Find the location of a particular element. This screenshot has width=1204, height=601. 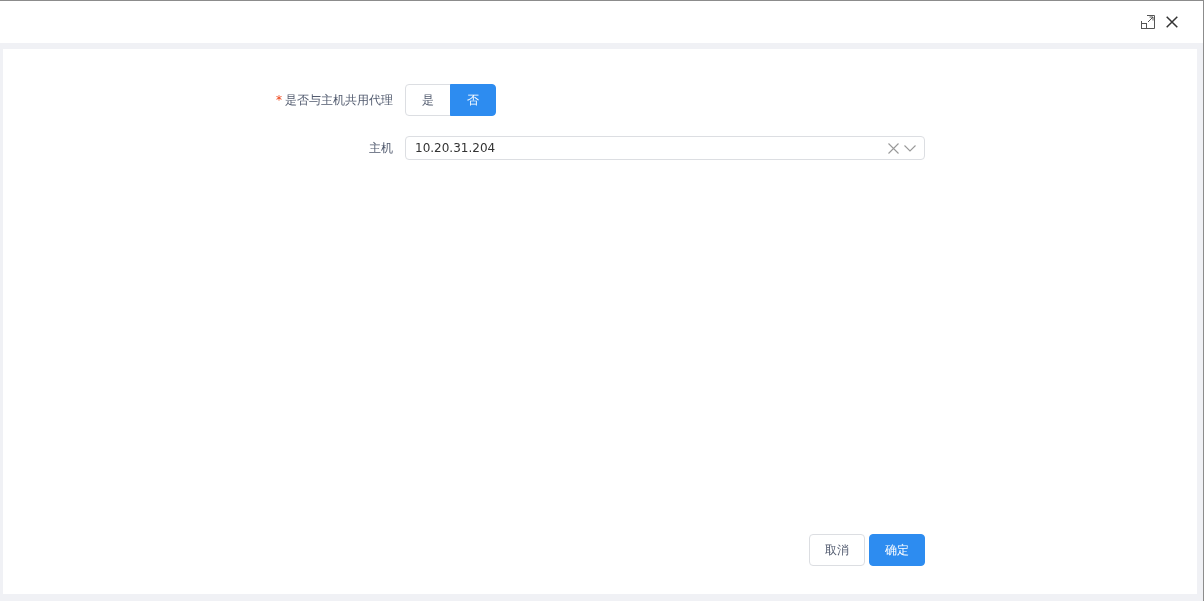

host-select: 10.20.31.204 is located at coordinates (665, 148).